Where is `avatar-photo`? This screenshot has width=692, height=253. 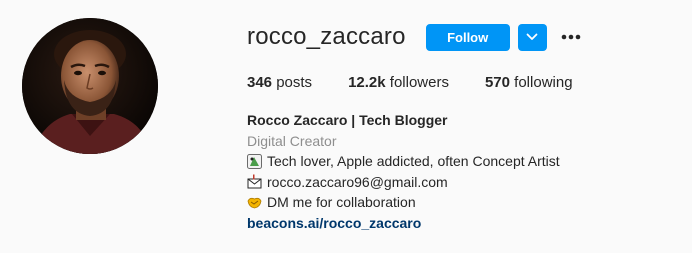 avatar-photo is located at coordinates (90, 86).